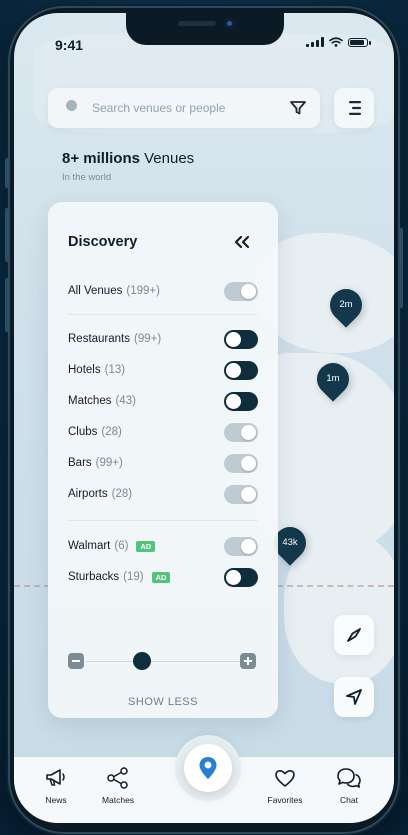 This screenshot has width=408, height=835. I want to click on filter-label: Walmart, so click(89, 546).